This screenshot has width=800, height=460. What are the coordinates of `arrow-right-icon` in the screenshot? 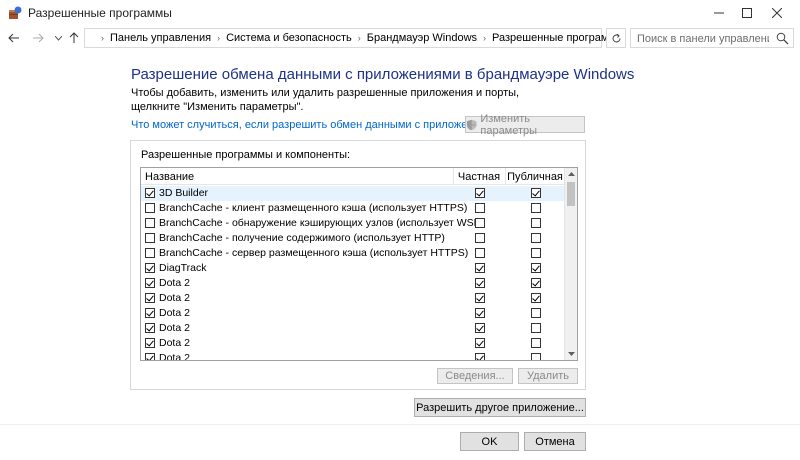 It's located at (38, 38).